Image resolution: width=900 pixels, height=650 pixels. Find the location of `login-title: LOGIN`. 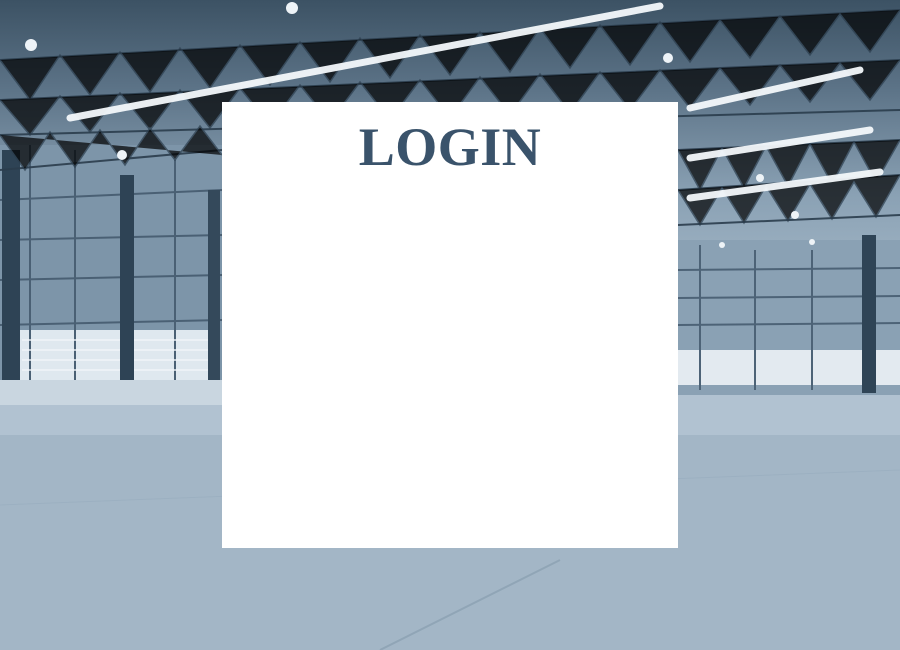

login-title: LOGIN is located at coordinates (450, 147).